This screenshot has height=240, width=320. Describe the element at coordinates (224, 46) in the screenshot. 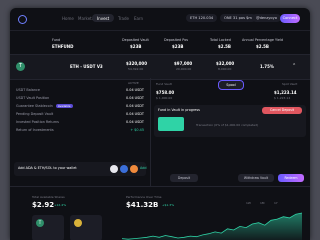

I see `total-locked-value: $2.5B` at that location.